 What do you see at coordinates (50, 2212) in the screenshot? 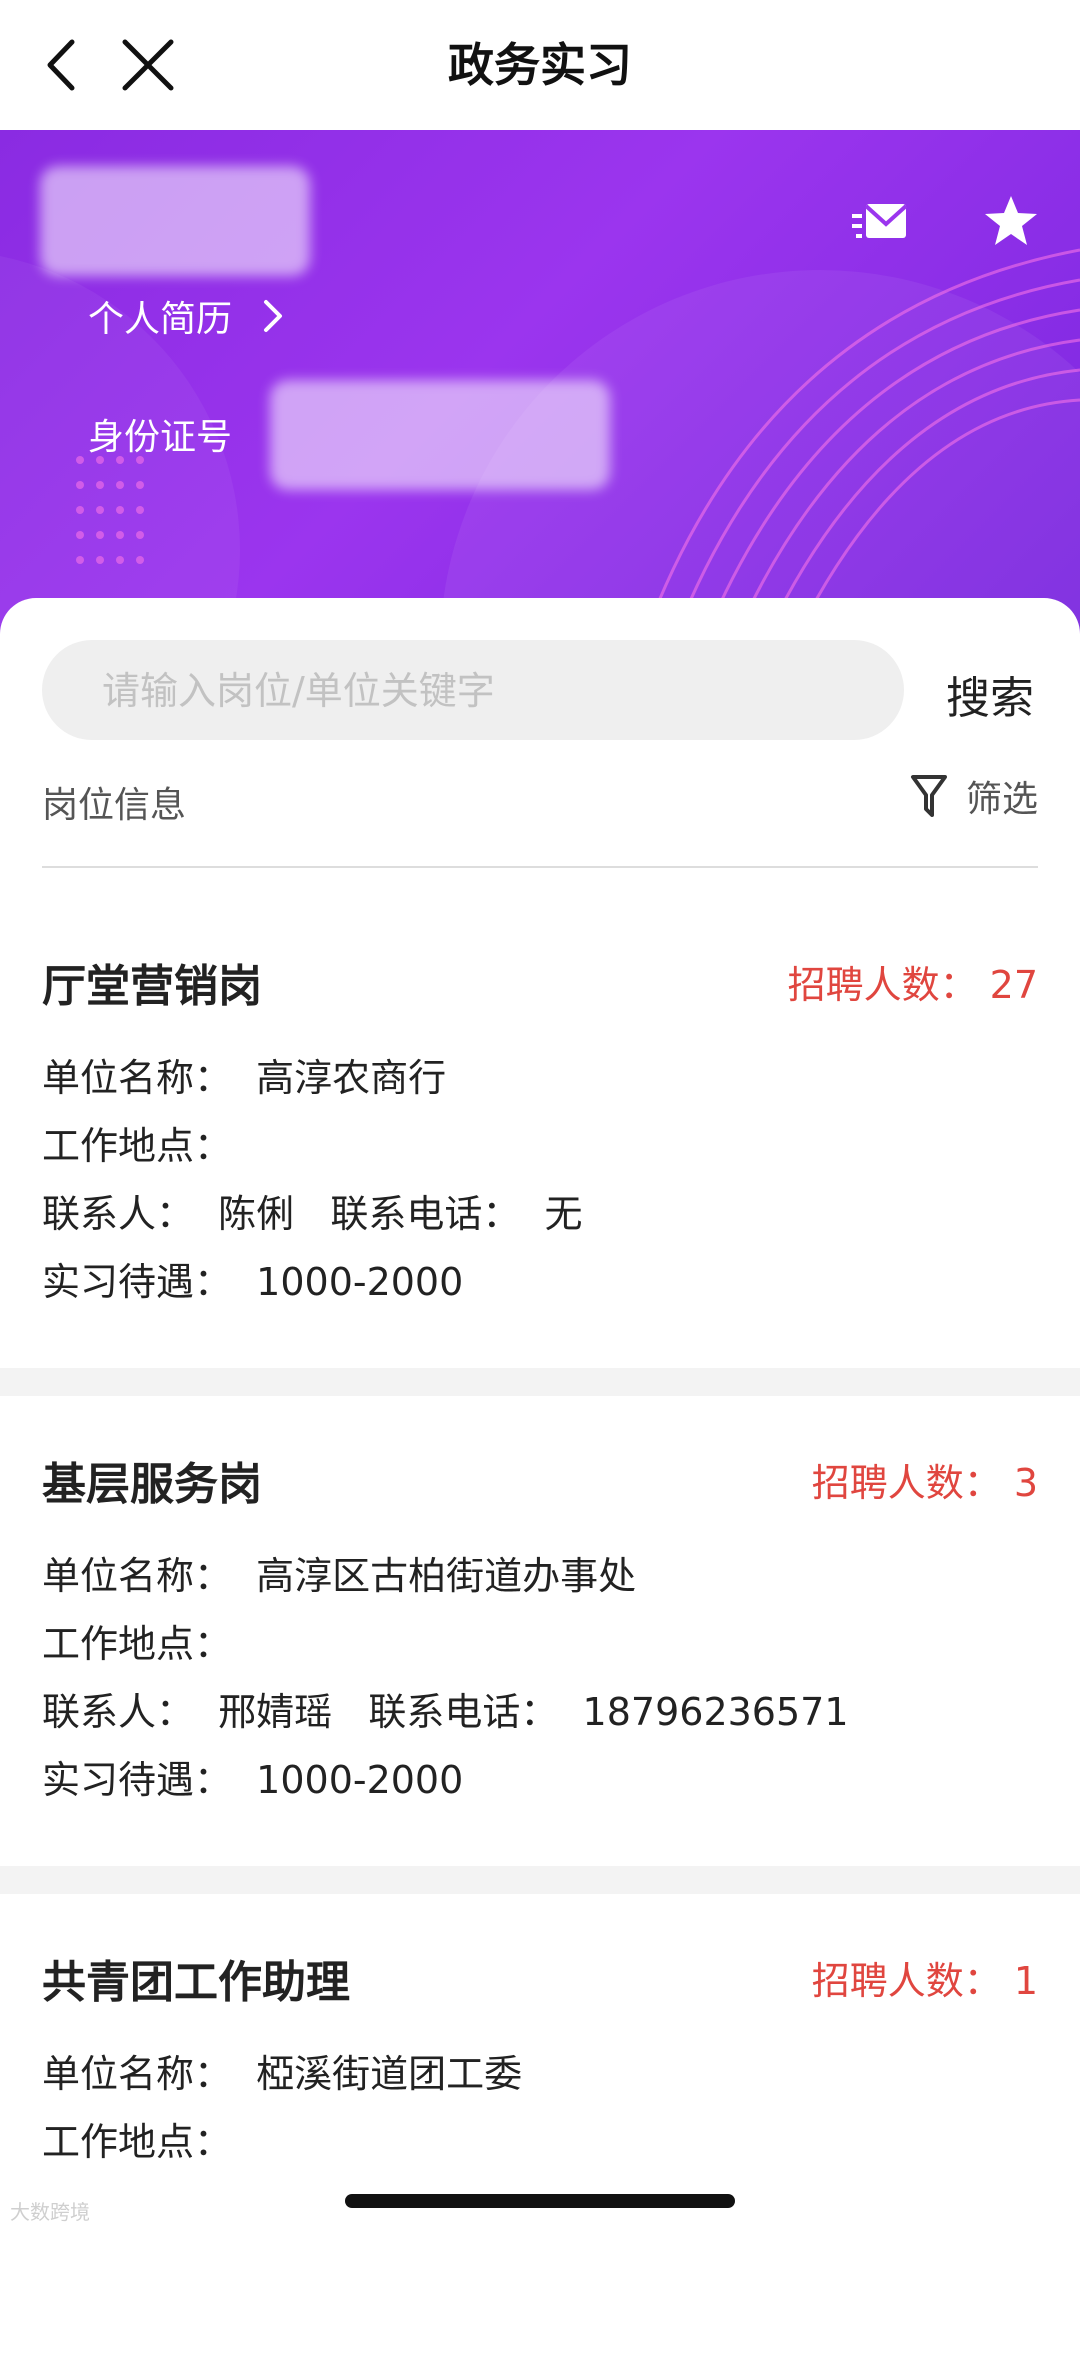
I see `watermark: 大数跨境` at bounding box center [50, 2212].